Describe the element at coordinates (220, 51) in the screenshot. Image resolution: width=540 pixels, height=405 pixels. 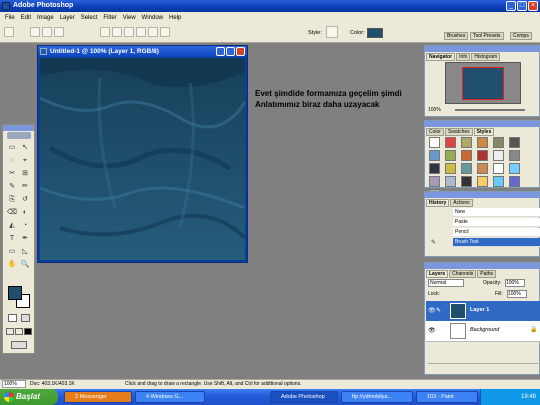
I see `doc-minimize-icon` at that location.